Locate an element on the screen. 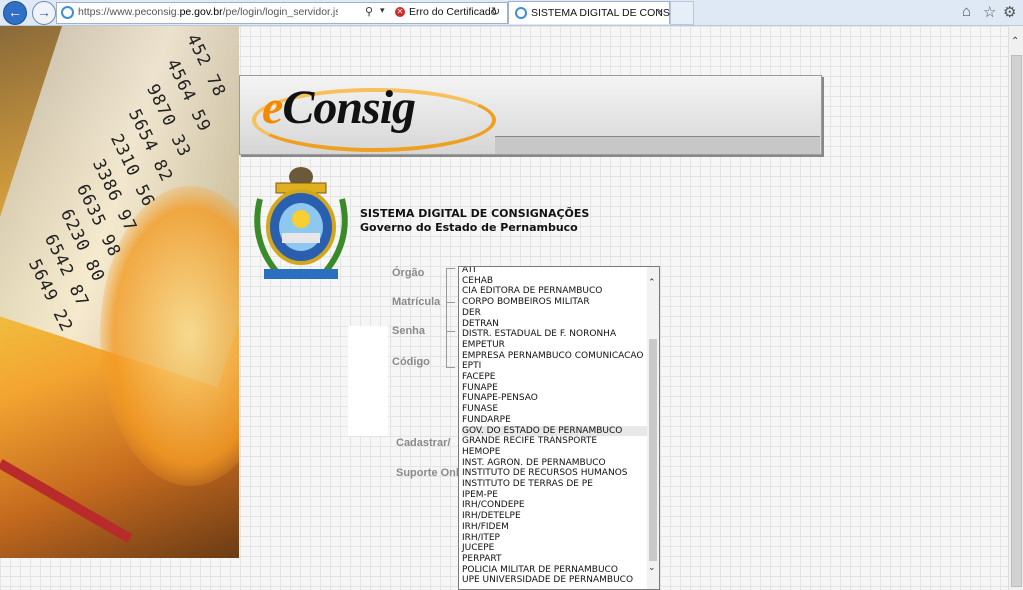 The height and width of the screenshot is (590, 1023). browser-tab: SISTEMA DIGITAL DE CONS... × is located at coordinates (593, 12).